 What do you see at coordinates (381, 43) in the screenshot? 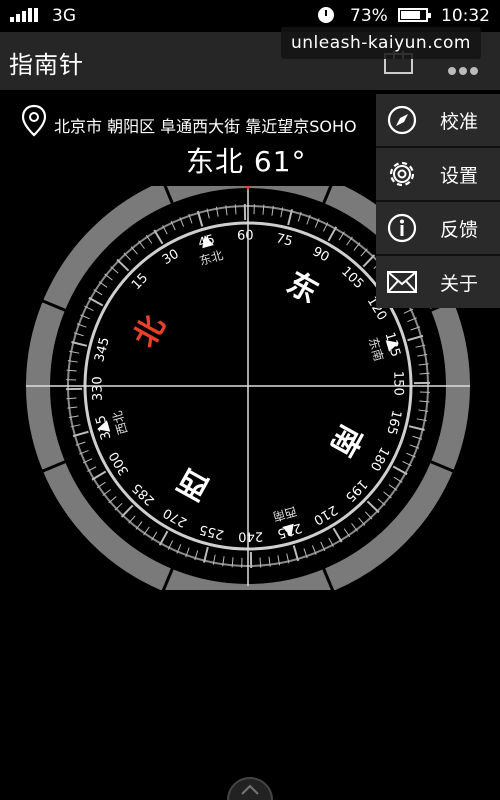
I see `watermark: unleash-kaiyun.com` at bounding box center [381, 43].